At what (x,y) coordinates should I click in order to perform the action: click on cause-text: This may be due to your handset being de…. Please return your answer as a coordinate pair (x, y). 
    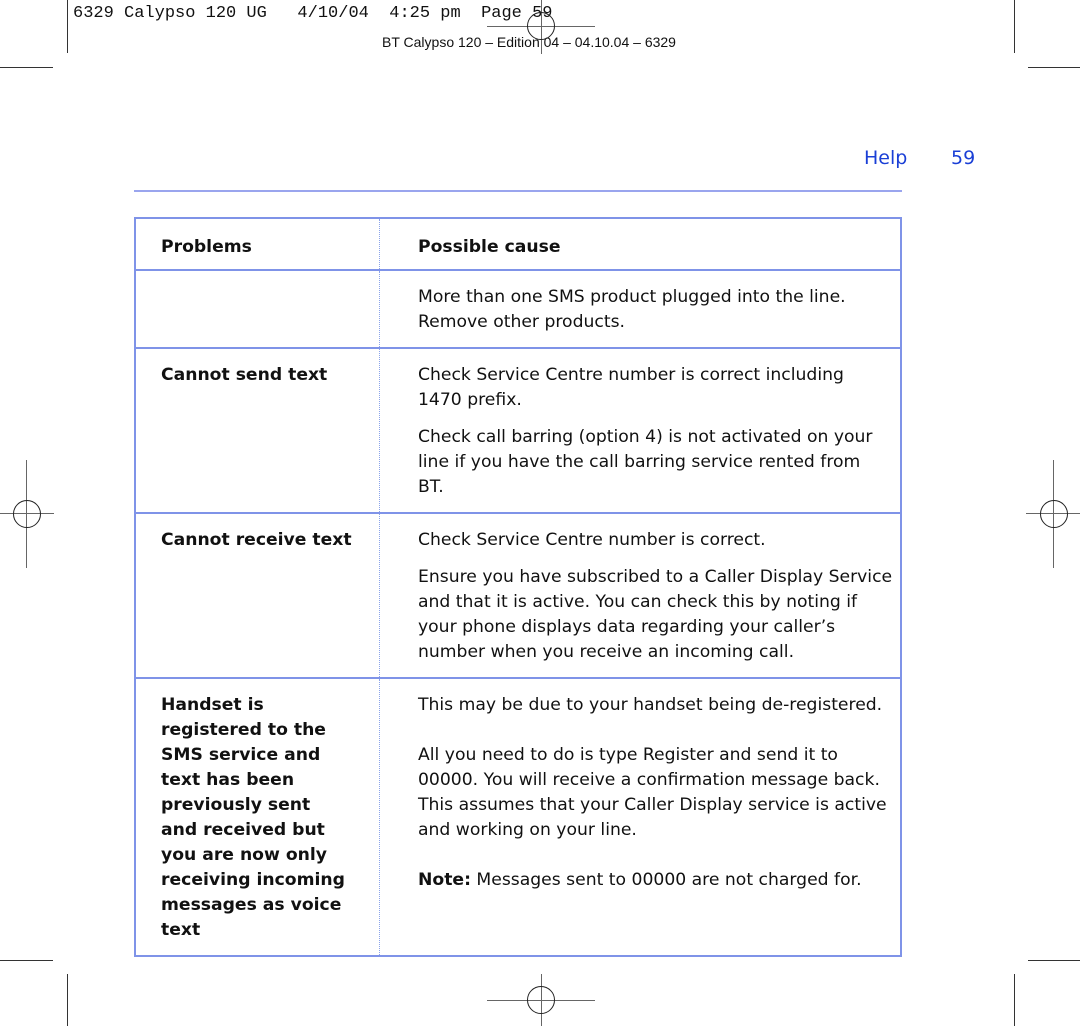
    Looking at the image, I should click on (650, 705).